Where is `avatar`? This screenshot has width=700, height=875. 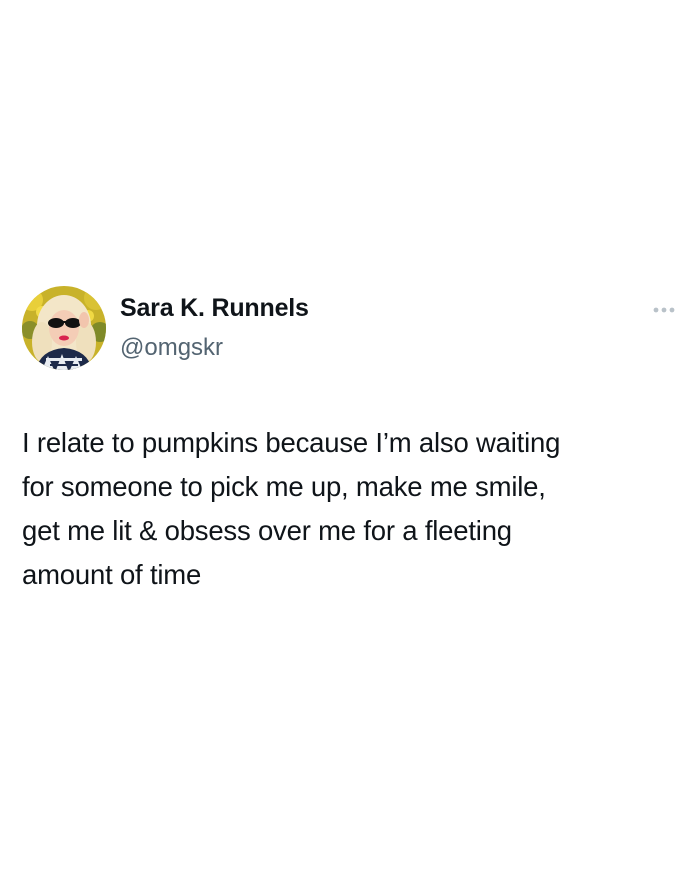 avatar is located at coordinates (64, 328).